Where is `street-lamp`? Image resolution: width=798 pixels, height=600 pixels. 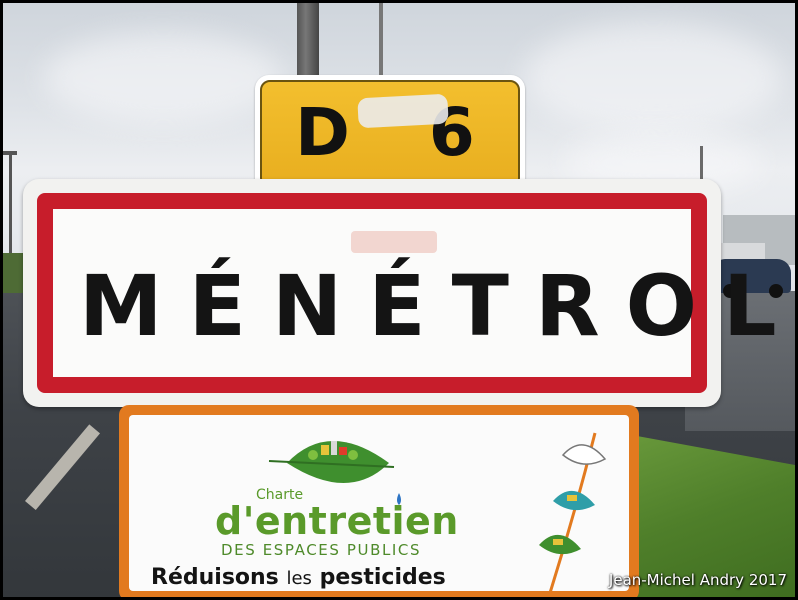 street-lamp is located at coordinates (10, 208).